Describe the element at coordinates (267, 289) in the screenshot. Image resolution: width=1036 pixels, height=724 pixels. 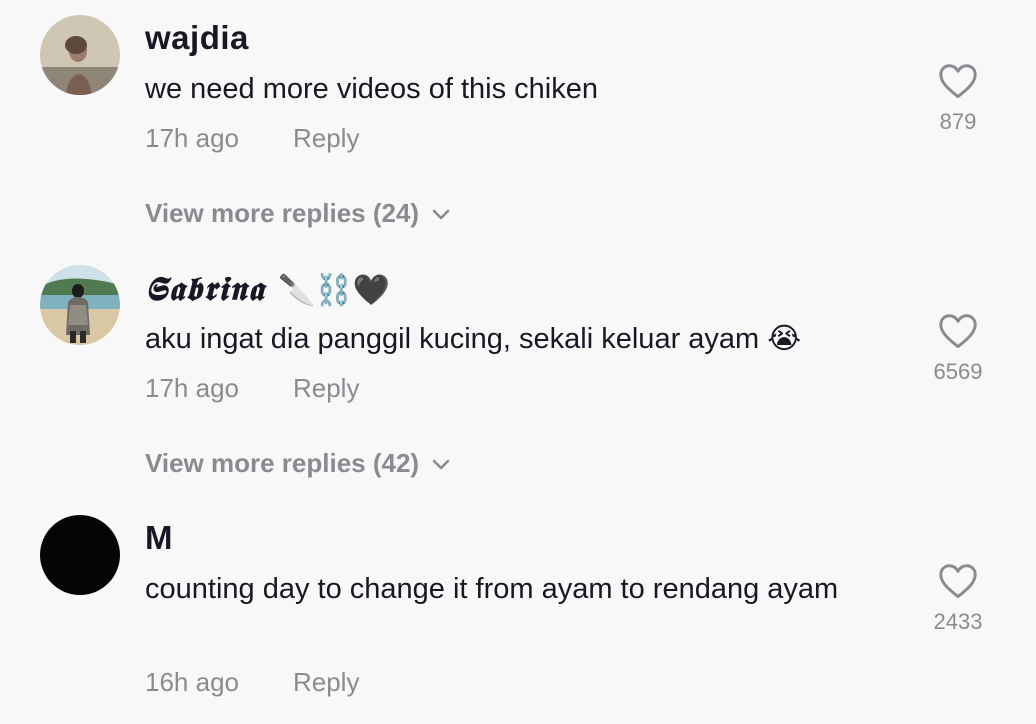
I see `username: 𝕾𝖆𝖇𝖗𝖎𝖓𝖆 🔪⛓️🖤` at that location.